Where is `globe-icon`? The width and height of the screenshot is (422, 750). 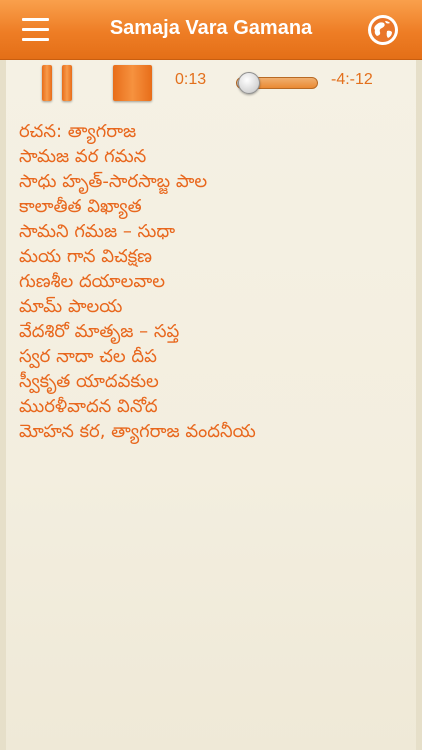
globe-icon is located at coordinates (383, 30).